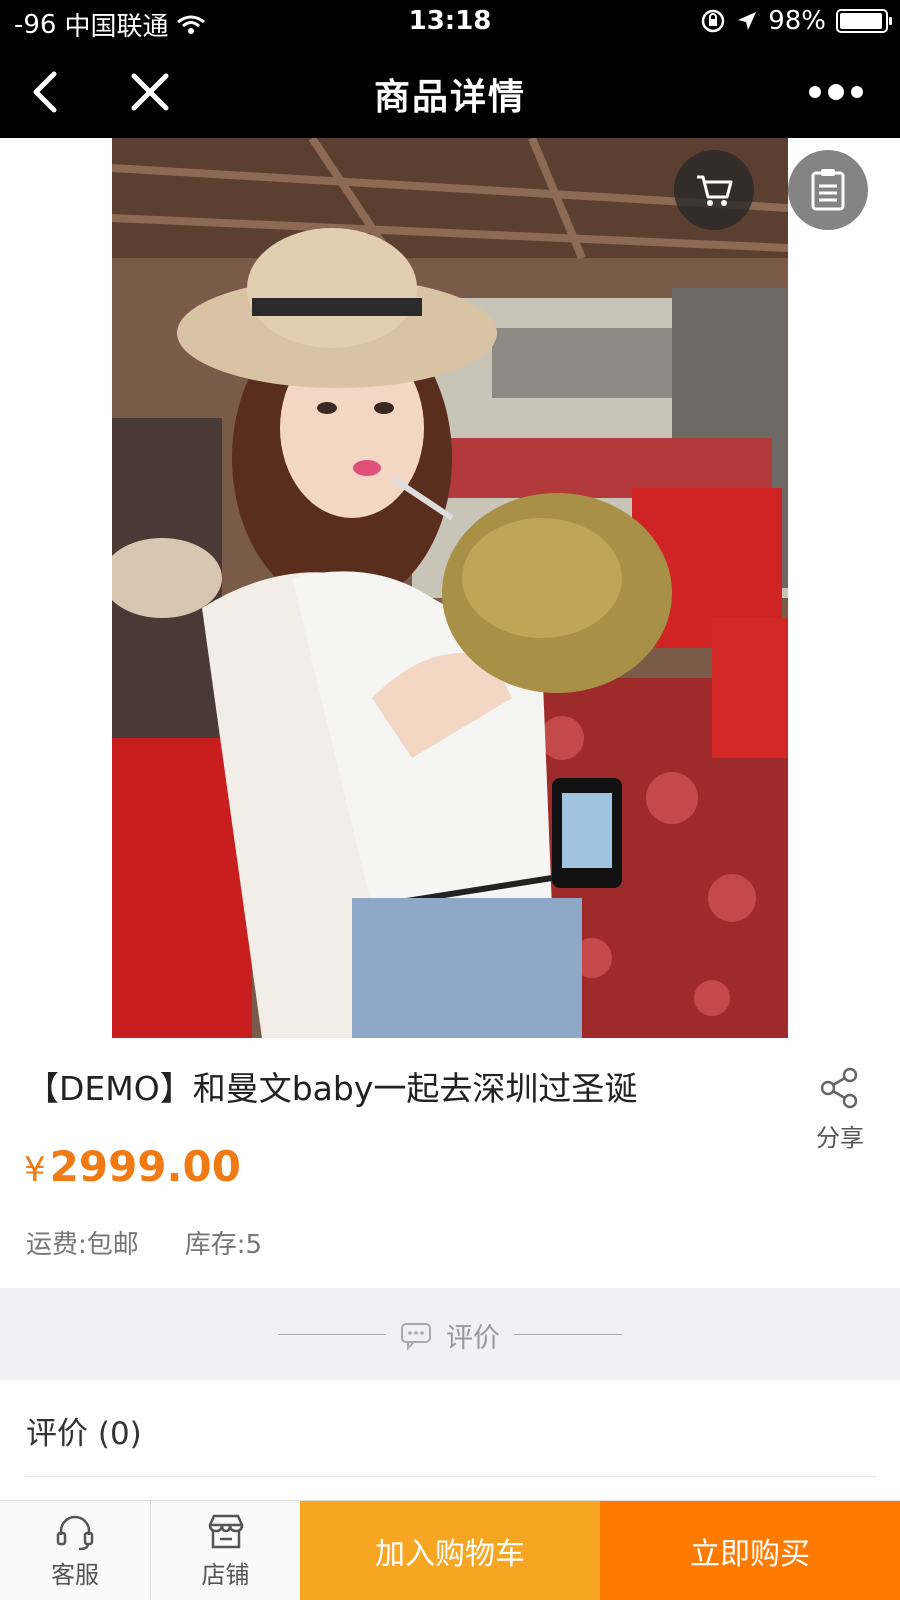  What do you see at coordinates (450, 23) in the screenshot?
I see `status-bar: -96 中国联通 13:18 98%` at bounding box center [450, 23].